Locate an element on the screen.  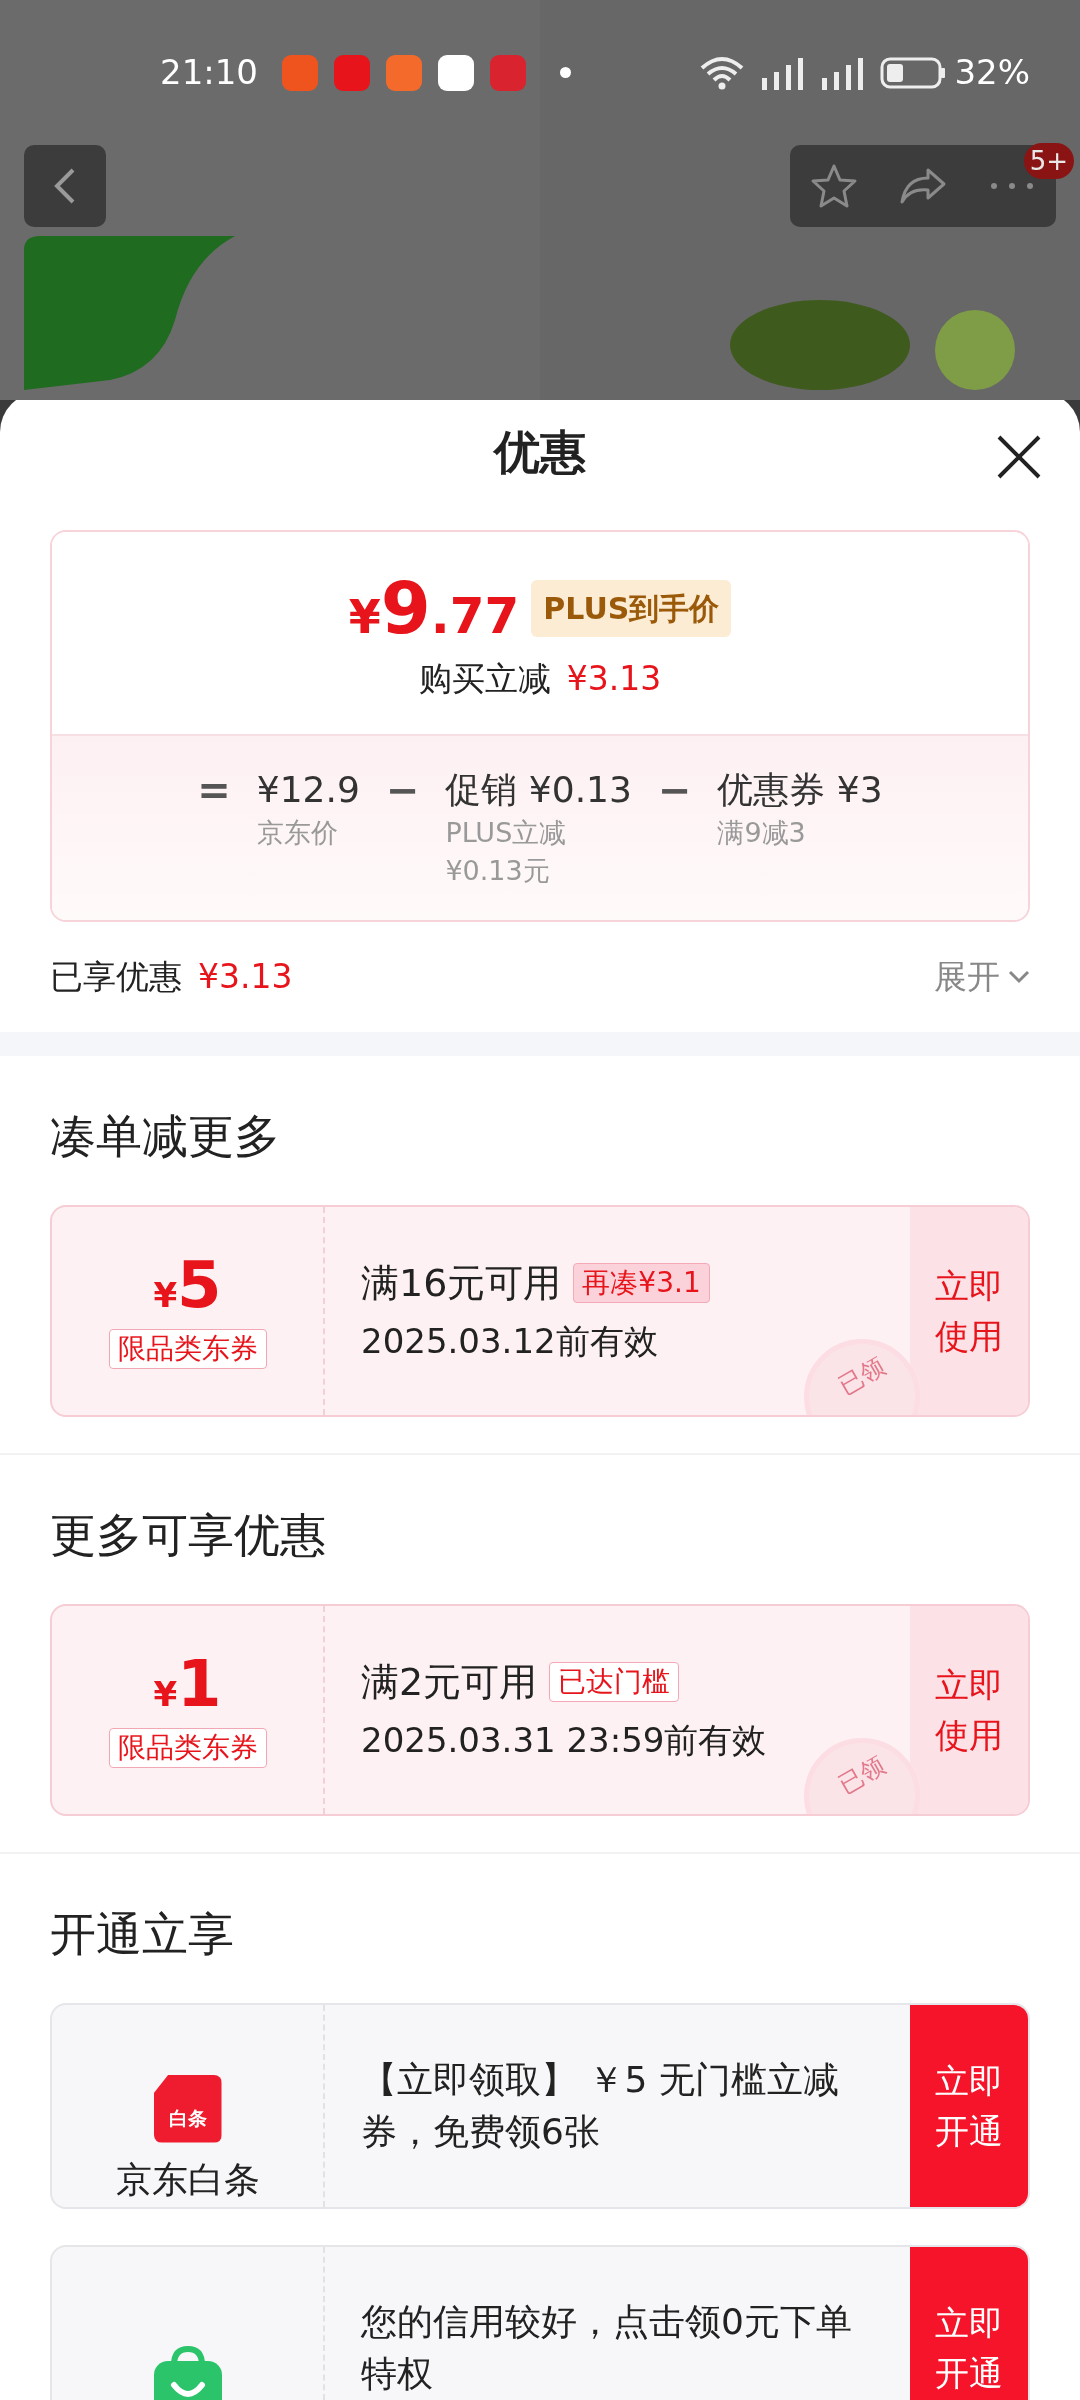
coupon-amount: ¥1 is located at coordinates (187, 1683).